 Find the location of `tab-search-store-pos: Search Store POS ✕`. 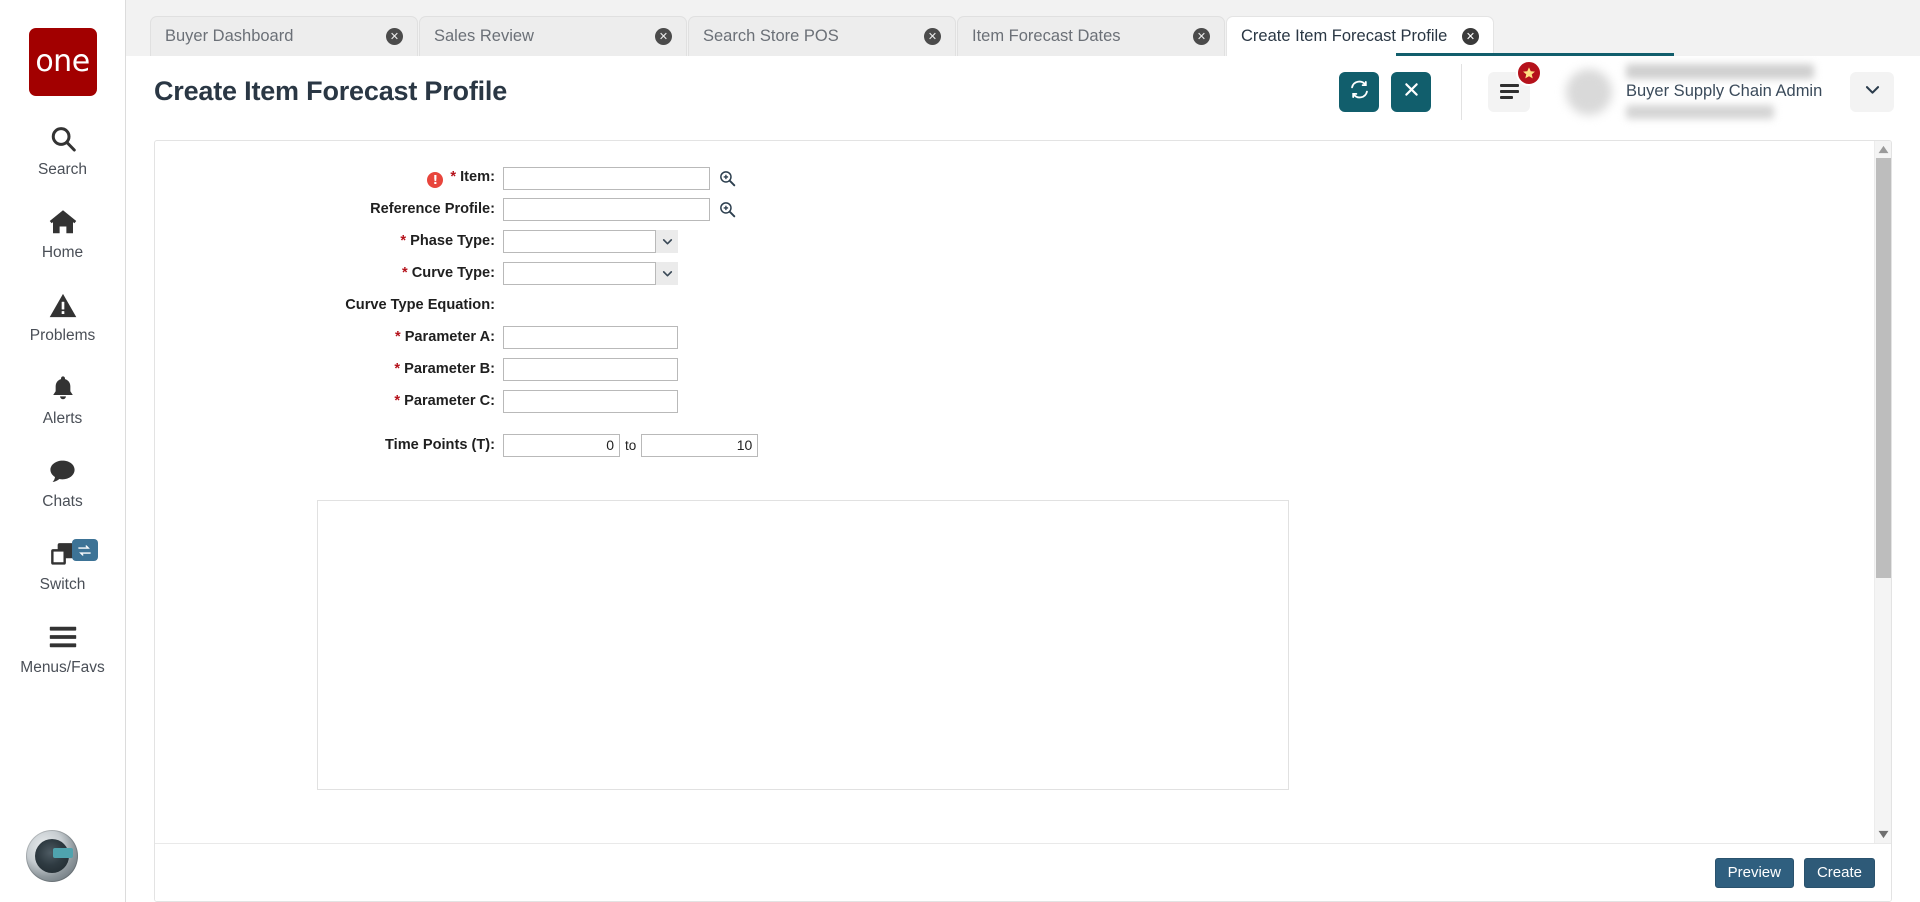

tab-search-store-pos: Search Store POS ✕ is located at coordinates (822, 36).